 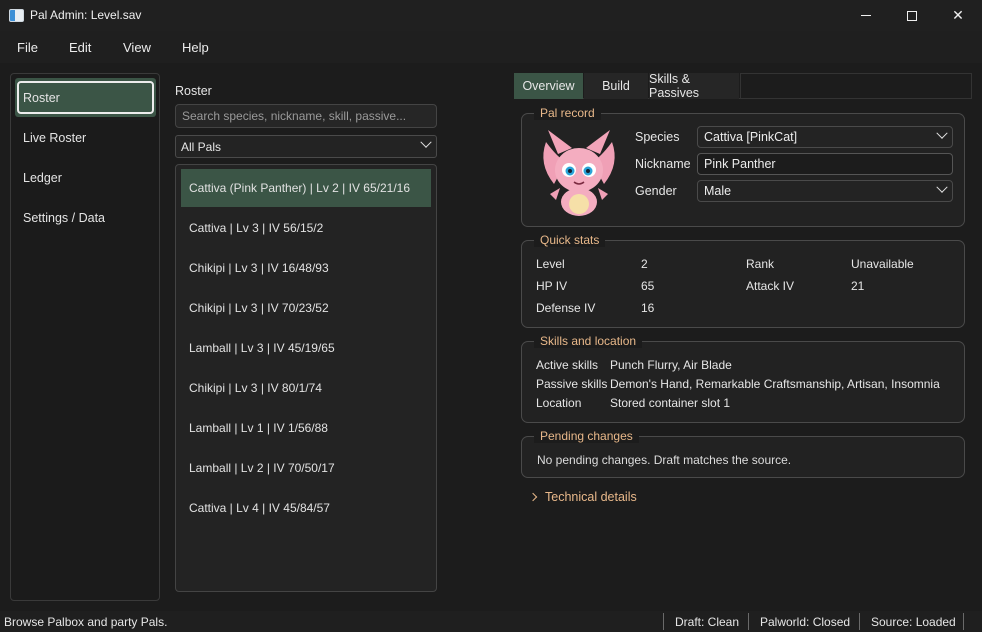 What do you see at coordinates (306, 388) in the screenshot?
I see `list-item: Chikipi | Lv 3 | IV 80/1/74` at bounding box center [306, 388].